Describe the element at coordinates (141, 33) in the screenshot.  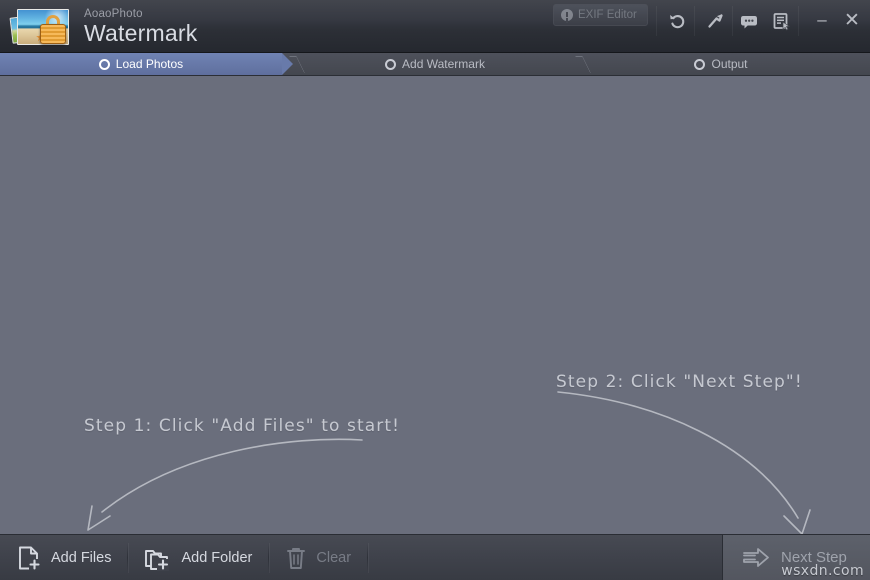
I see `brand-title: Watermark` at that location.